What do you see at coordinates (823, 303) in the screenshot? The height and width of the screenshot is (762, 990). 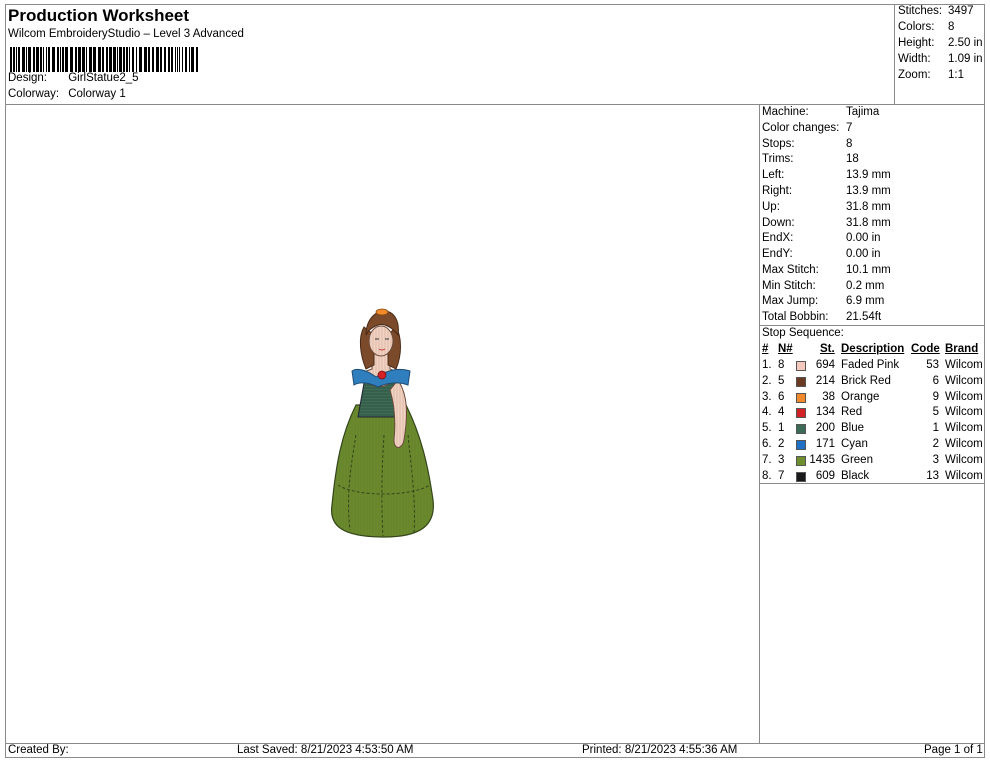 I see `info-max-jump: Max Jump: 6.9 mm` at bounding box center [823, 303].